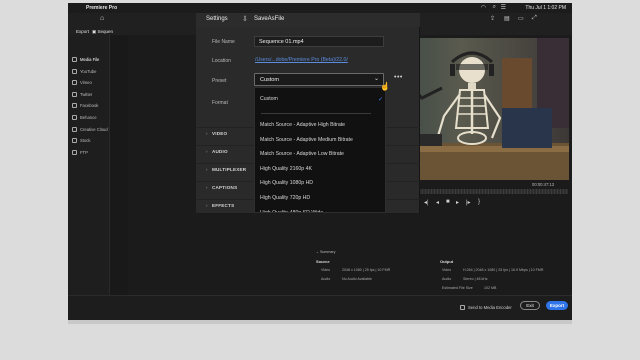  Describe the element at coordinates (291, 211) in the screenshot. I see `preset-option: High Quality 480p SD Wide` at that location.